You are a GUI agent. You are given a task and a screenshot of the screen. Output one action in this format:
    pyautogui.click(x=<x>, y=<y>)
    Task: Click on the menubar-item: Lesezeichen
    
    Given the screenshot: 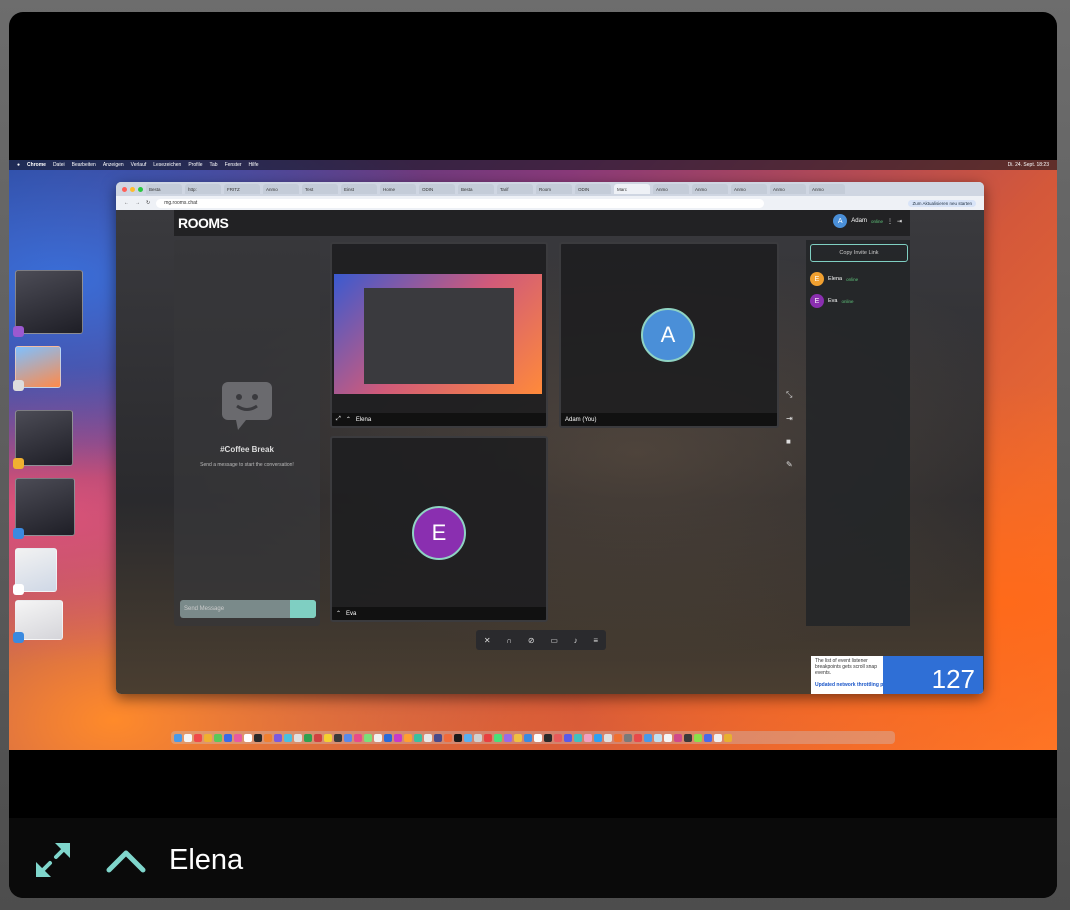 What is the action you would take?
    pyautogui.click(x=167, y=165)
    